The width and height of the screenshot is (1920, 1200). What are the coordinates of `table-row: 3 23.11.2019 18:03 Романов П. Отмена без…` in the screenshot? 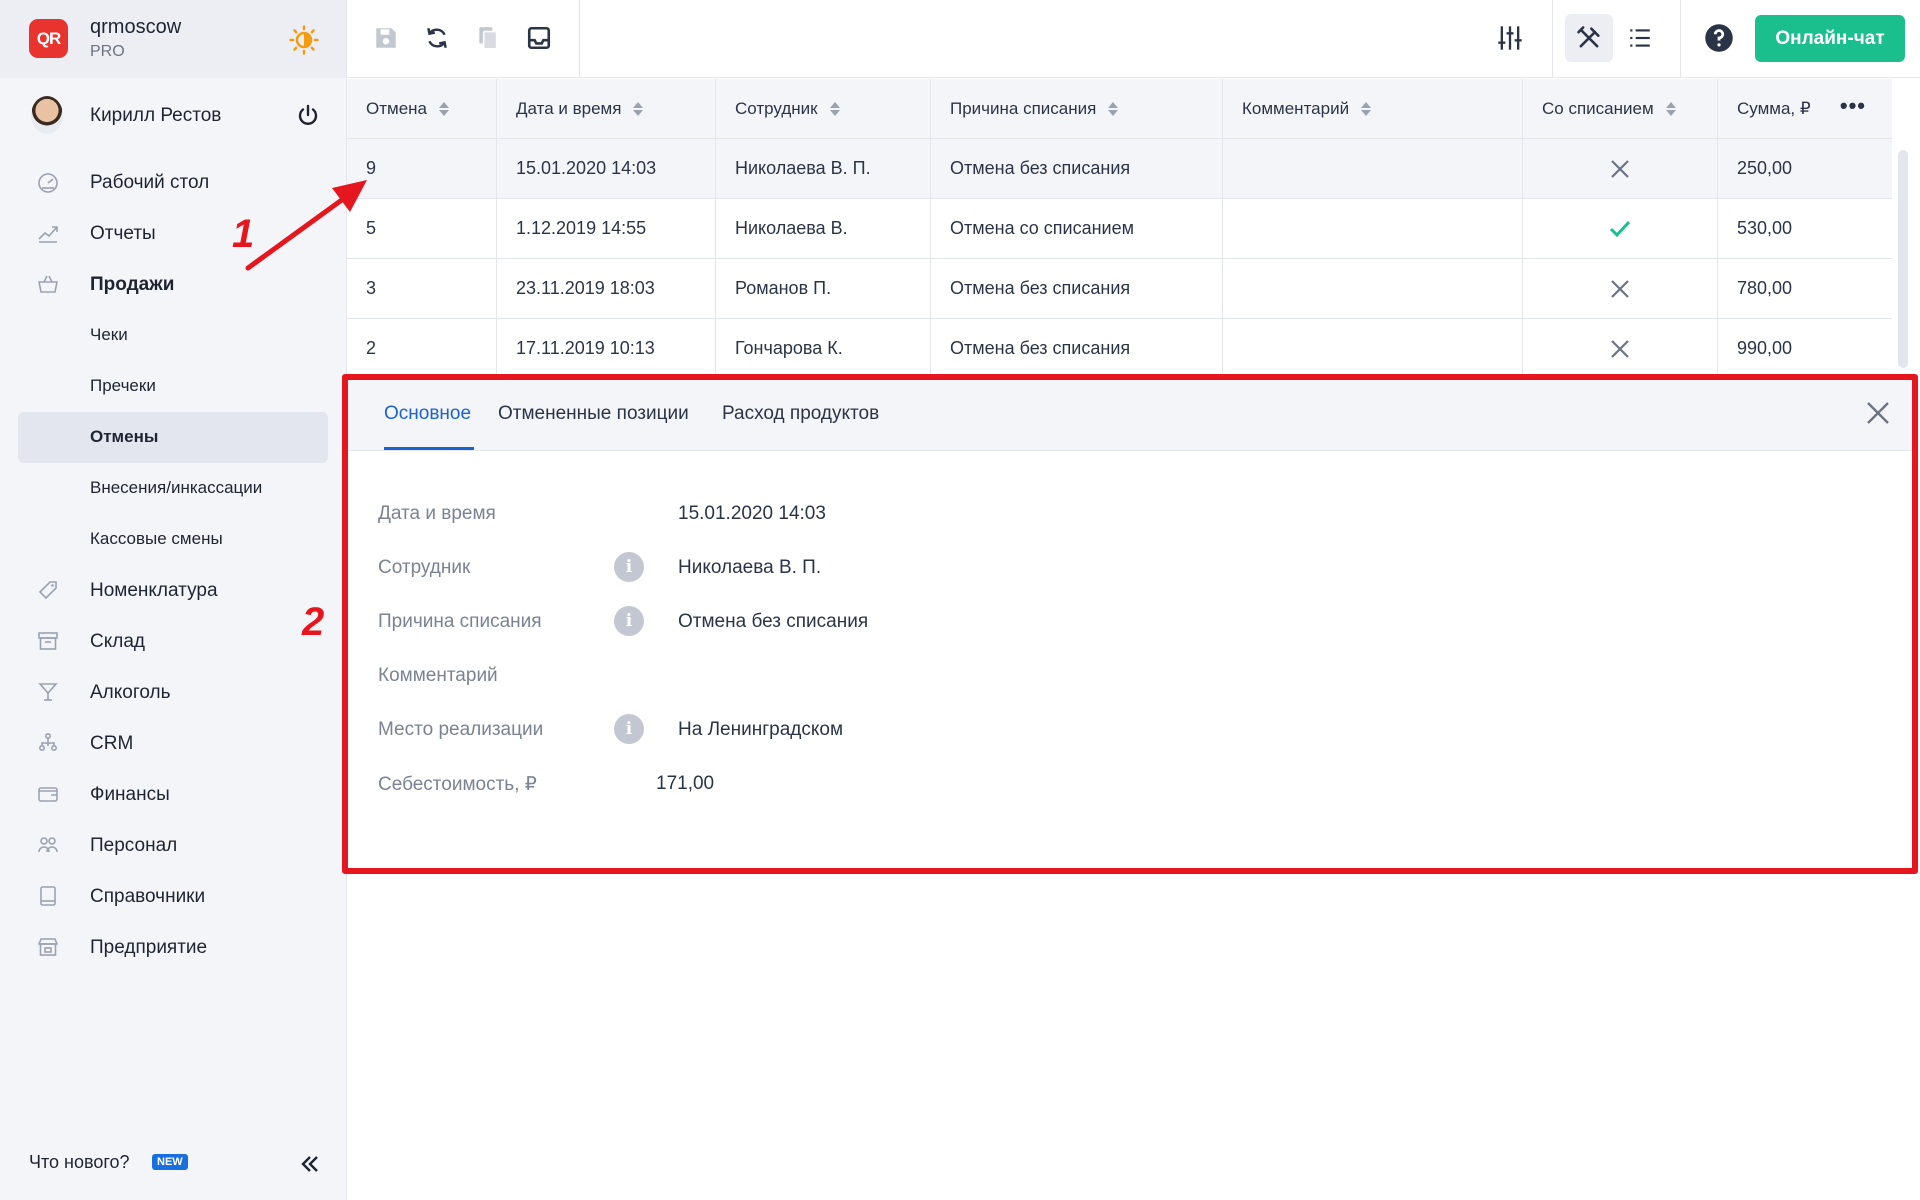 It's located at (1119, 289).